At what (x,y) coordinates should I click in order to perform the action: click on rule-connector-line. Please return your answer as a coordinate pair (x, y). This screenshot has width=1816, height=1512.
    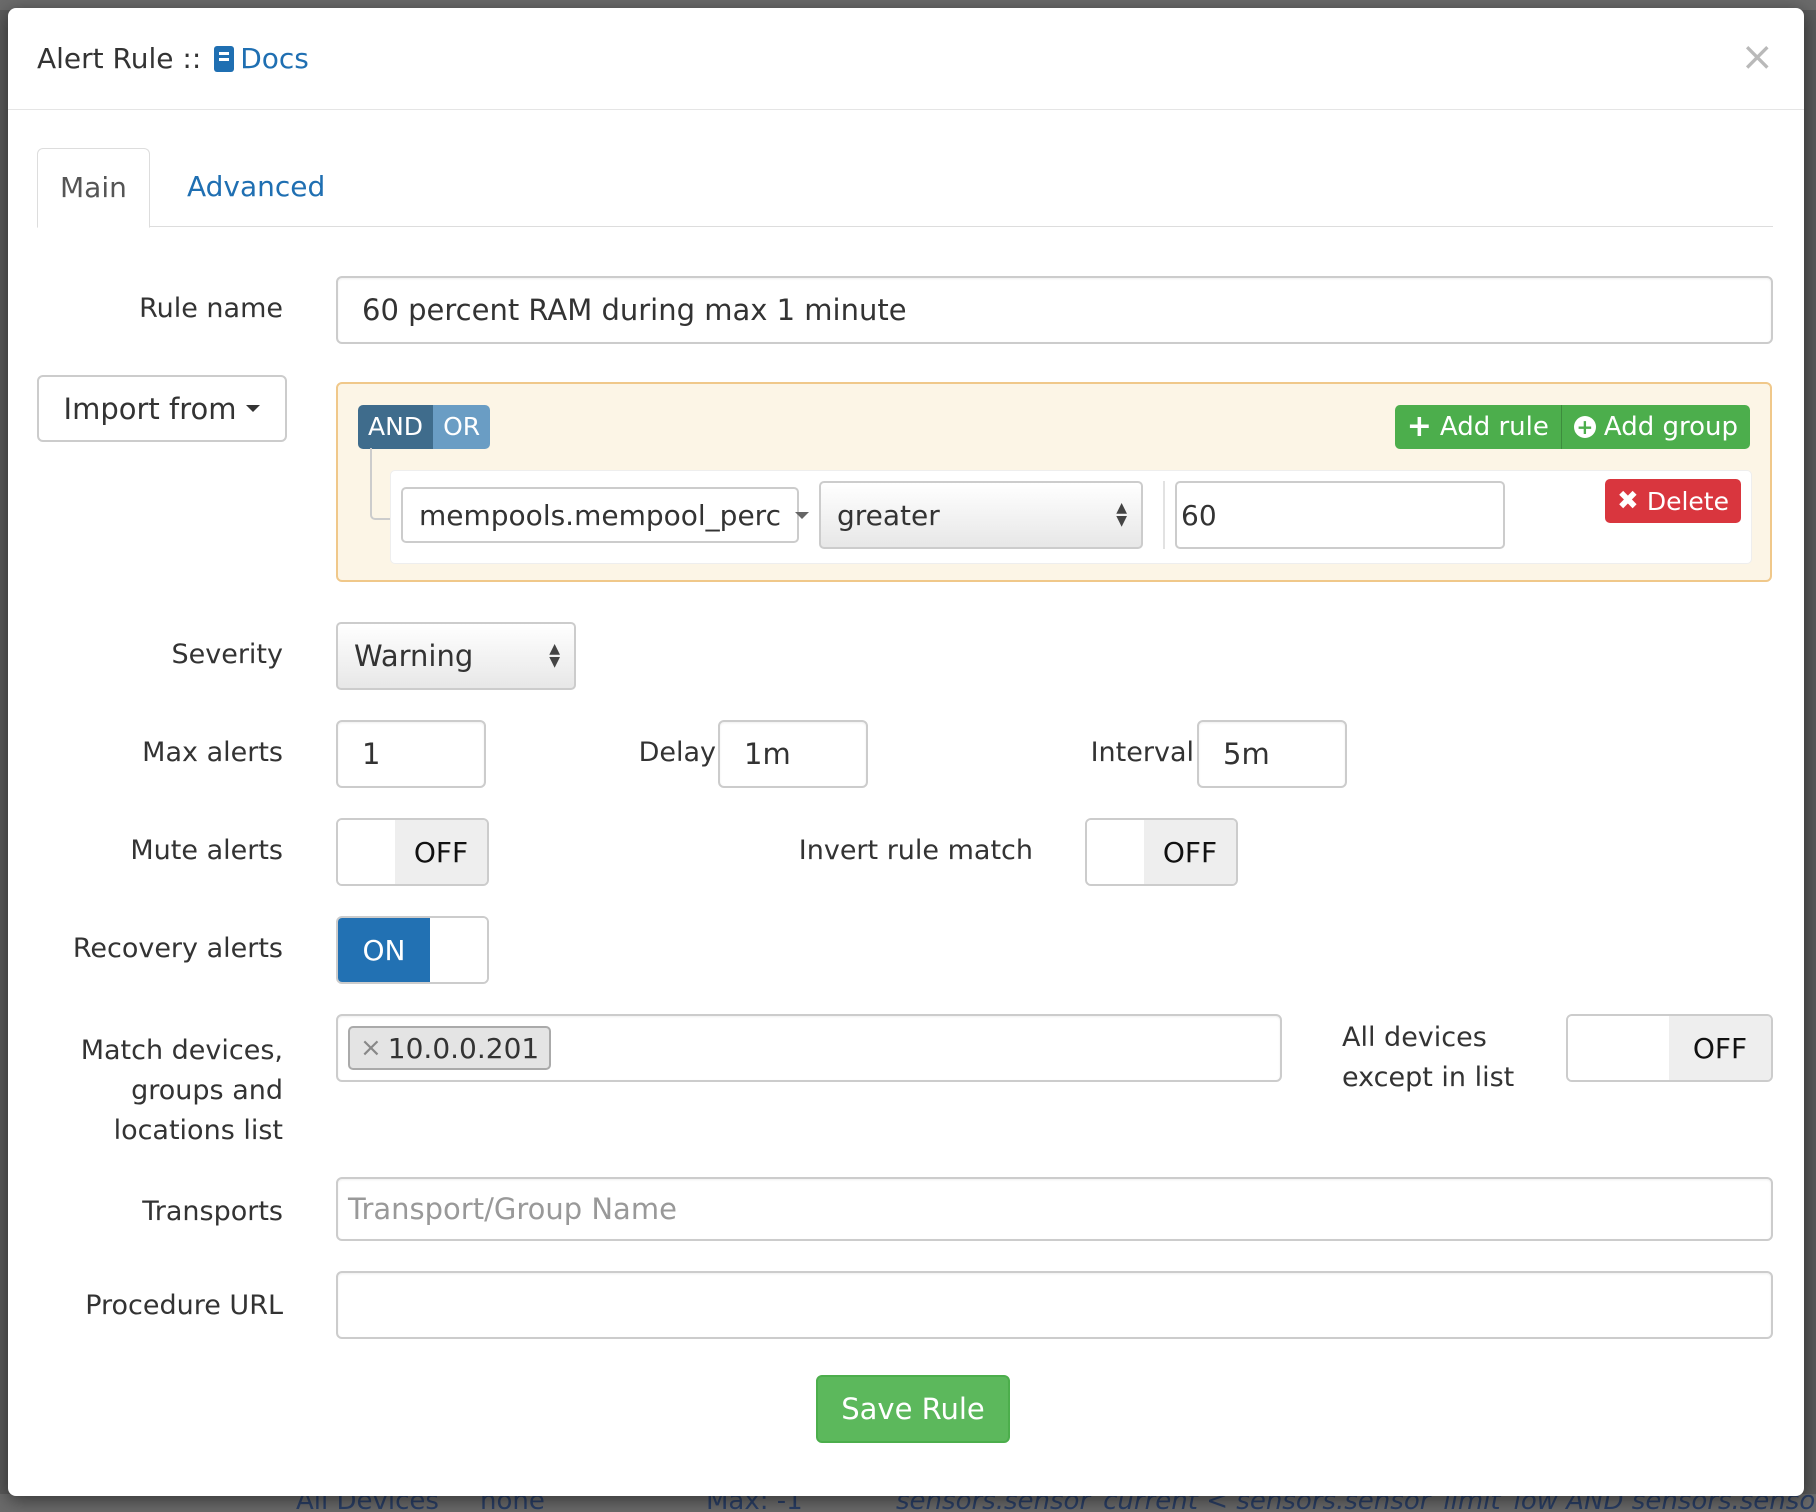
    Looking at the image, I should click on (381, 484).